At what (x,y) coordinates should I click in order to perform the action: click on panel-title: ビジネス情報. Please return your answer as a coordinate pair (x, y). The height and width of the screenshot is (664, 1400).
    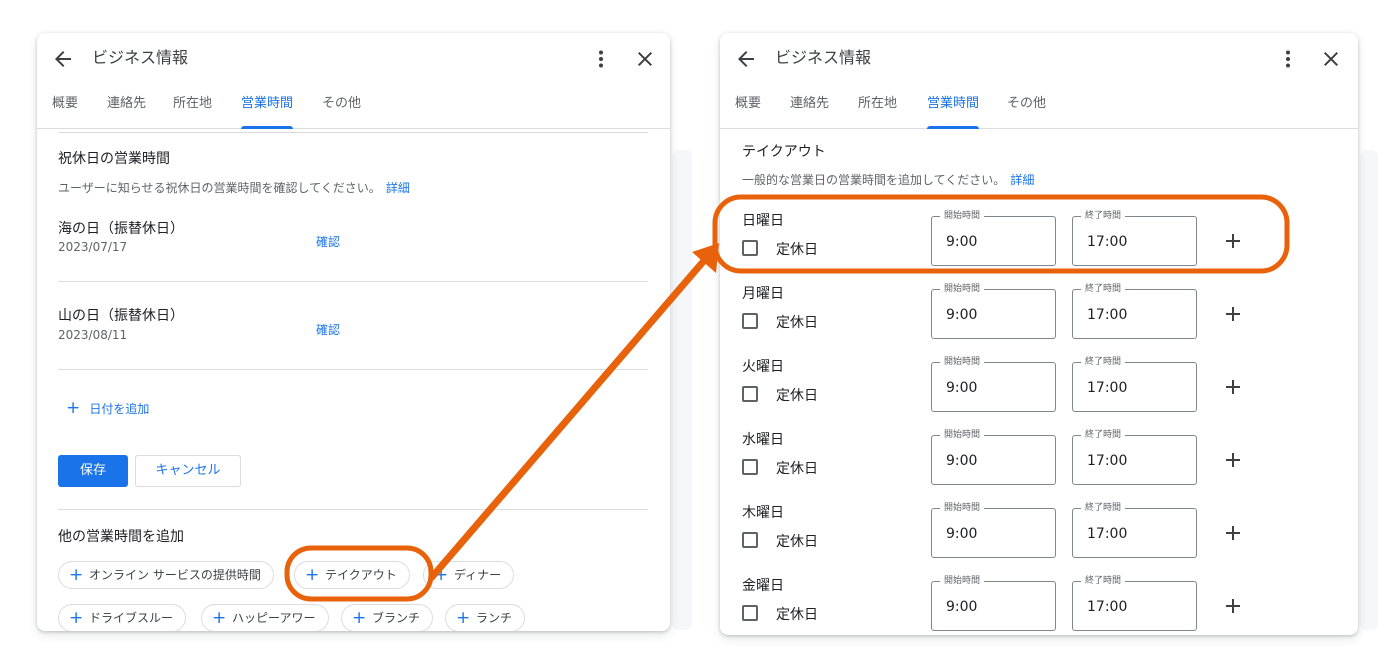
    Looking at the image, I should click on (823, 57).